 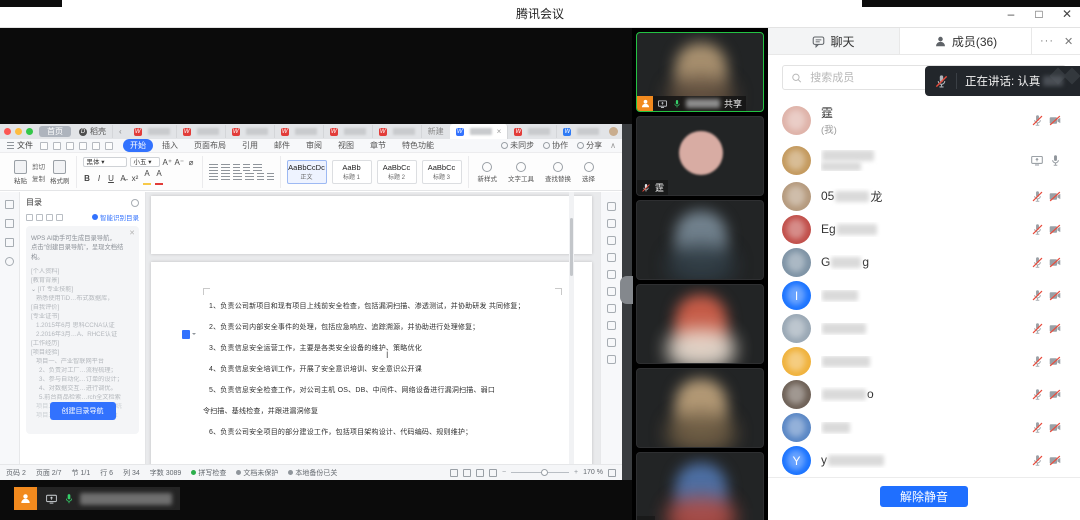 I want to click on cut-button: 剪切, so click(x=38, y=166).